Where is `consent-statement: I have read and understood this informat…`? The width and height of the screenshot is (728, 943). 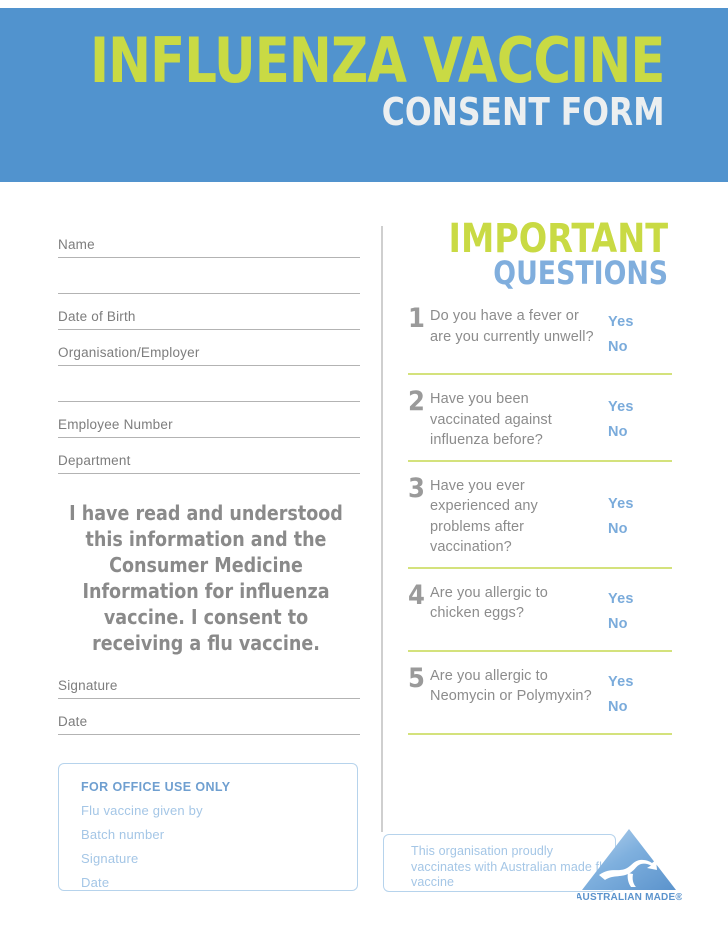 consent-statement: I have read and understood this informat… is located at coordinates (206, 578).